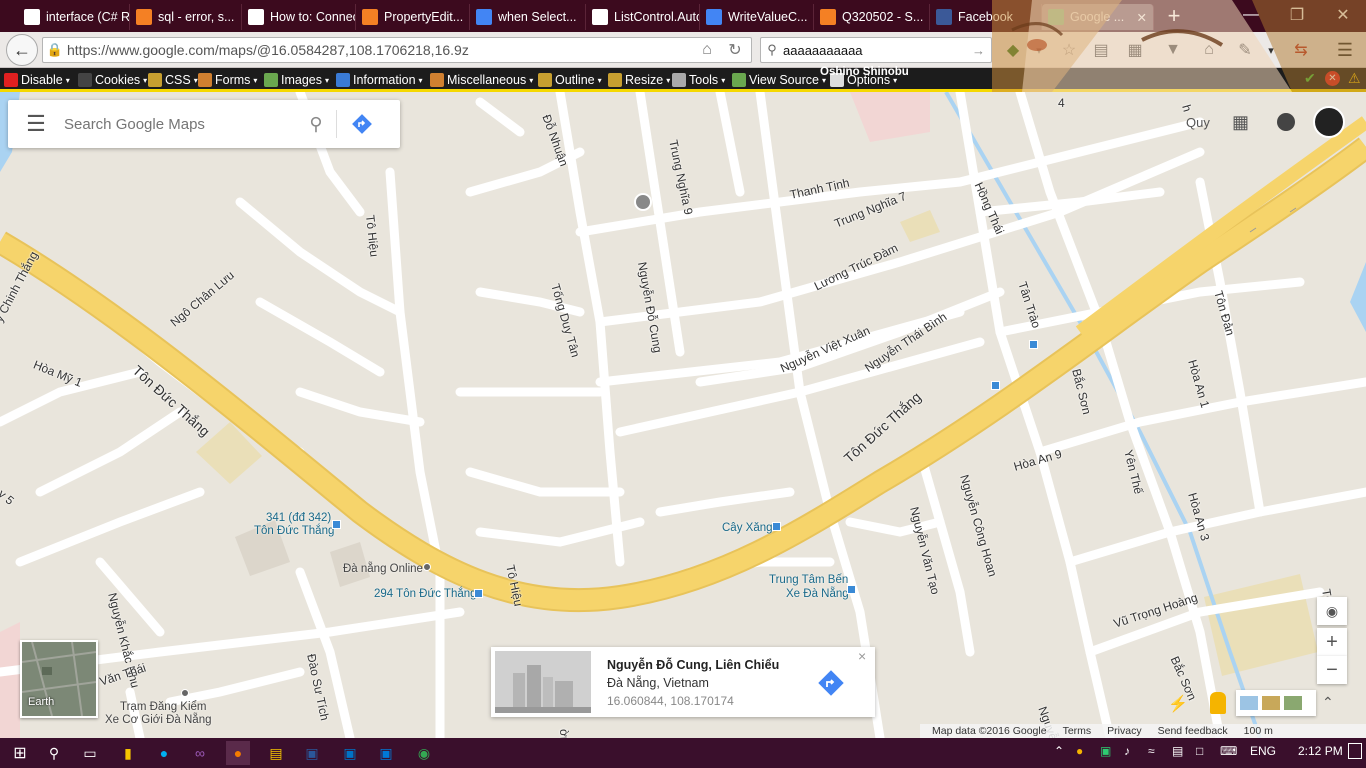  I want to click on layer-thumbnails, so click(1276, 703).